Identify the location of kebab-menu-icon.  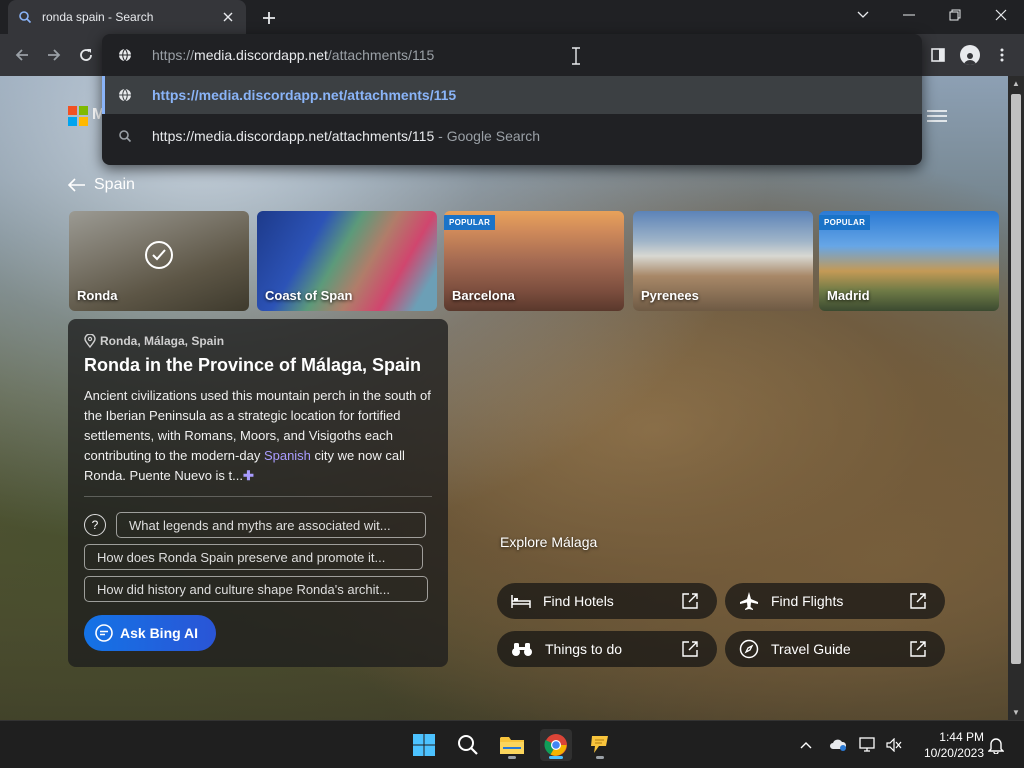
(1002, 55).